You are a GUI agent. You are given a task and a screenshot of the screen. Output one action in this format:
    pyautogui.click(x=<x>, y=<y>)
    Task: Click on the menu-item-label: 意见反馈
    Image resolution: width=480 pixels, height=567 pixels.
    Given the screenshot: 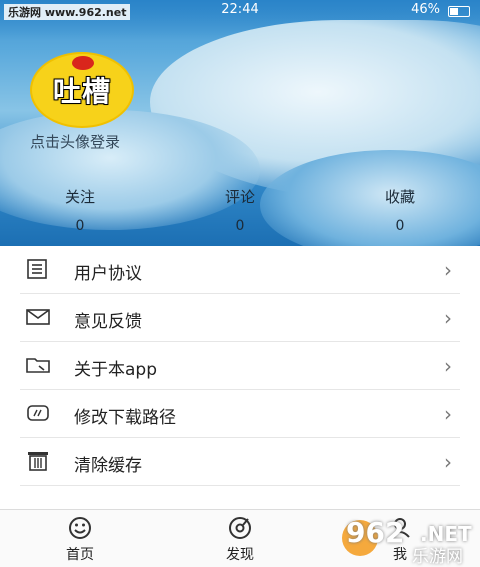 What is the action you would take?
    pyautogui.click(x=108, y=322)
    